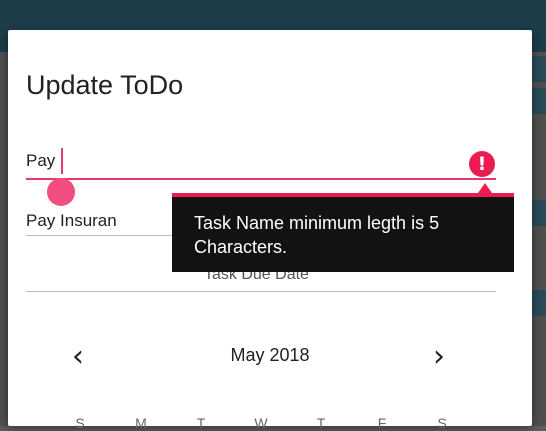  Describe the element at coordinates (261, 423) in the screenshot. I see `weekday-wednesday: W` at that location.